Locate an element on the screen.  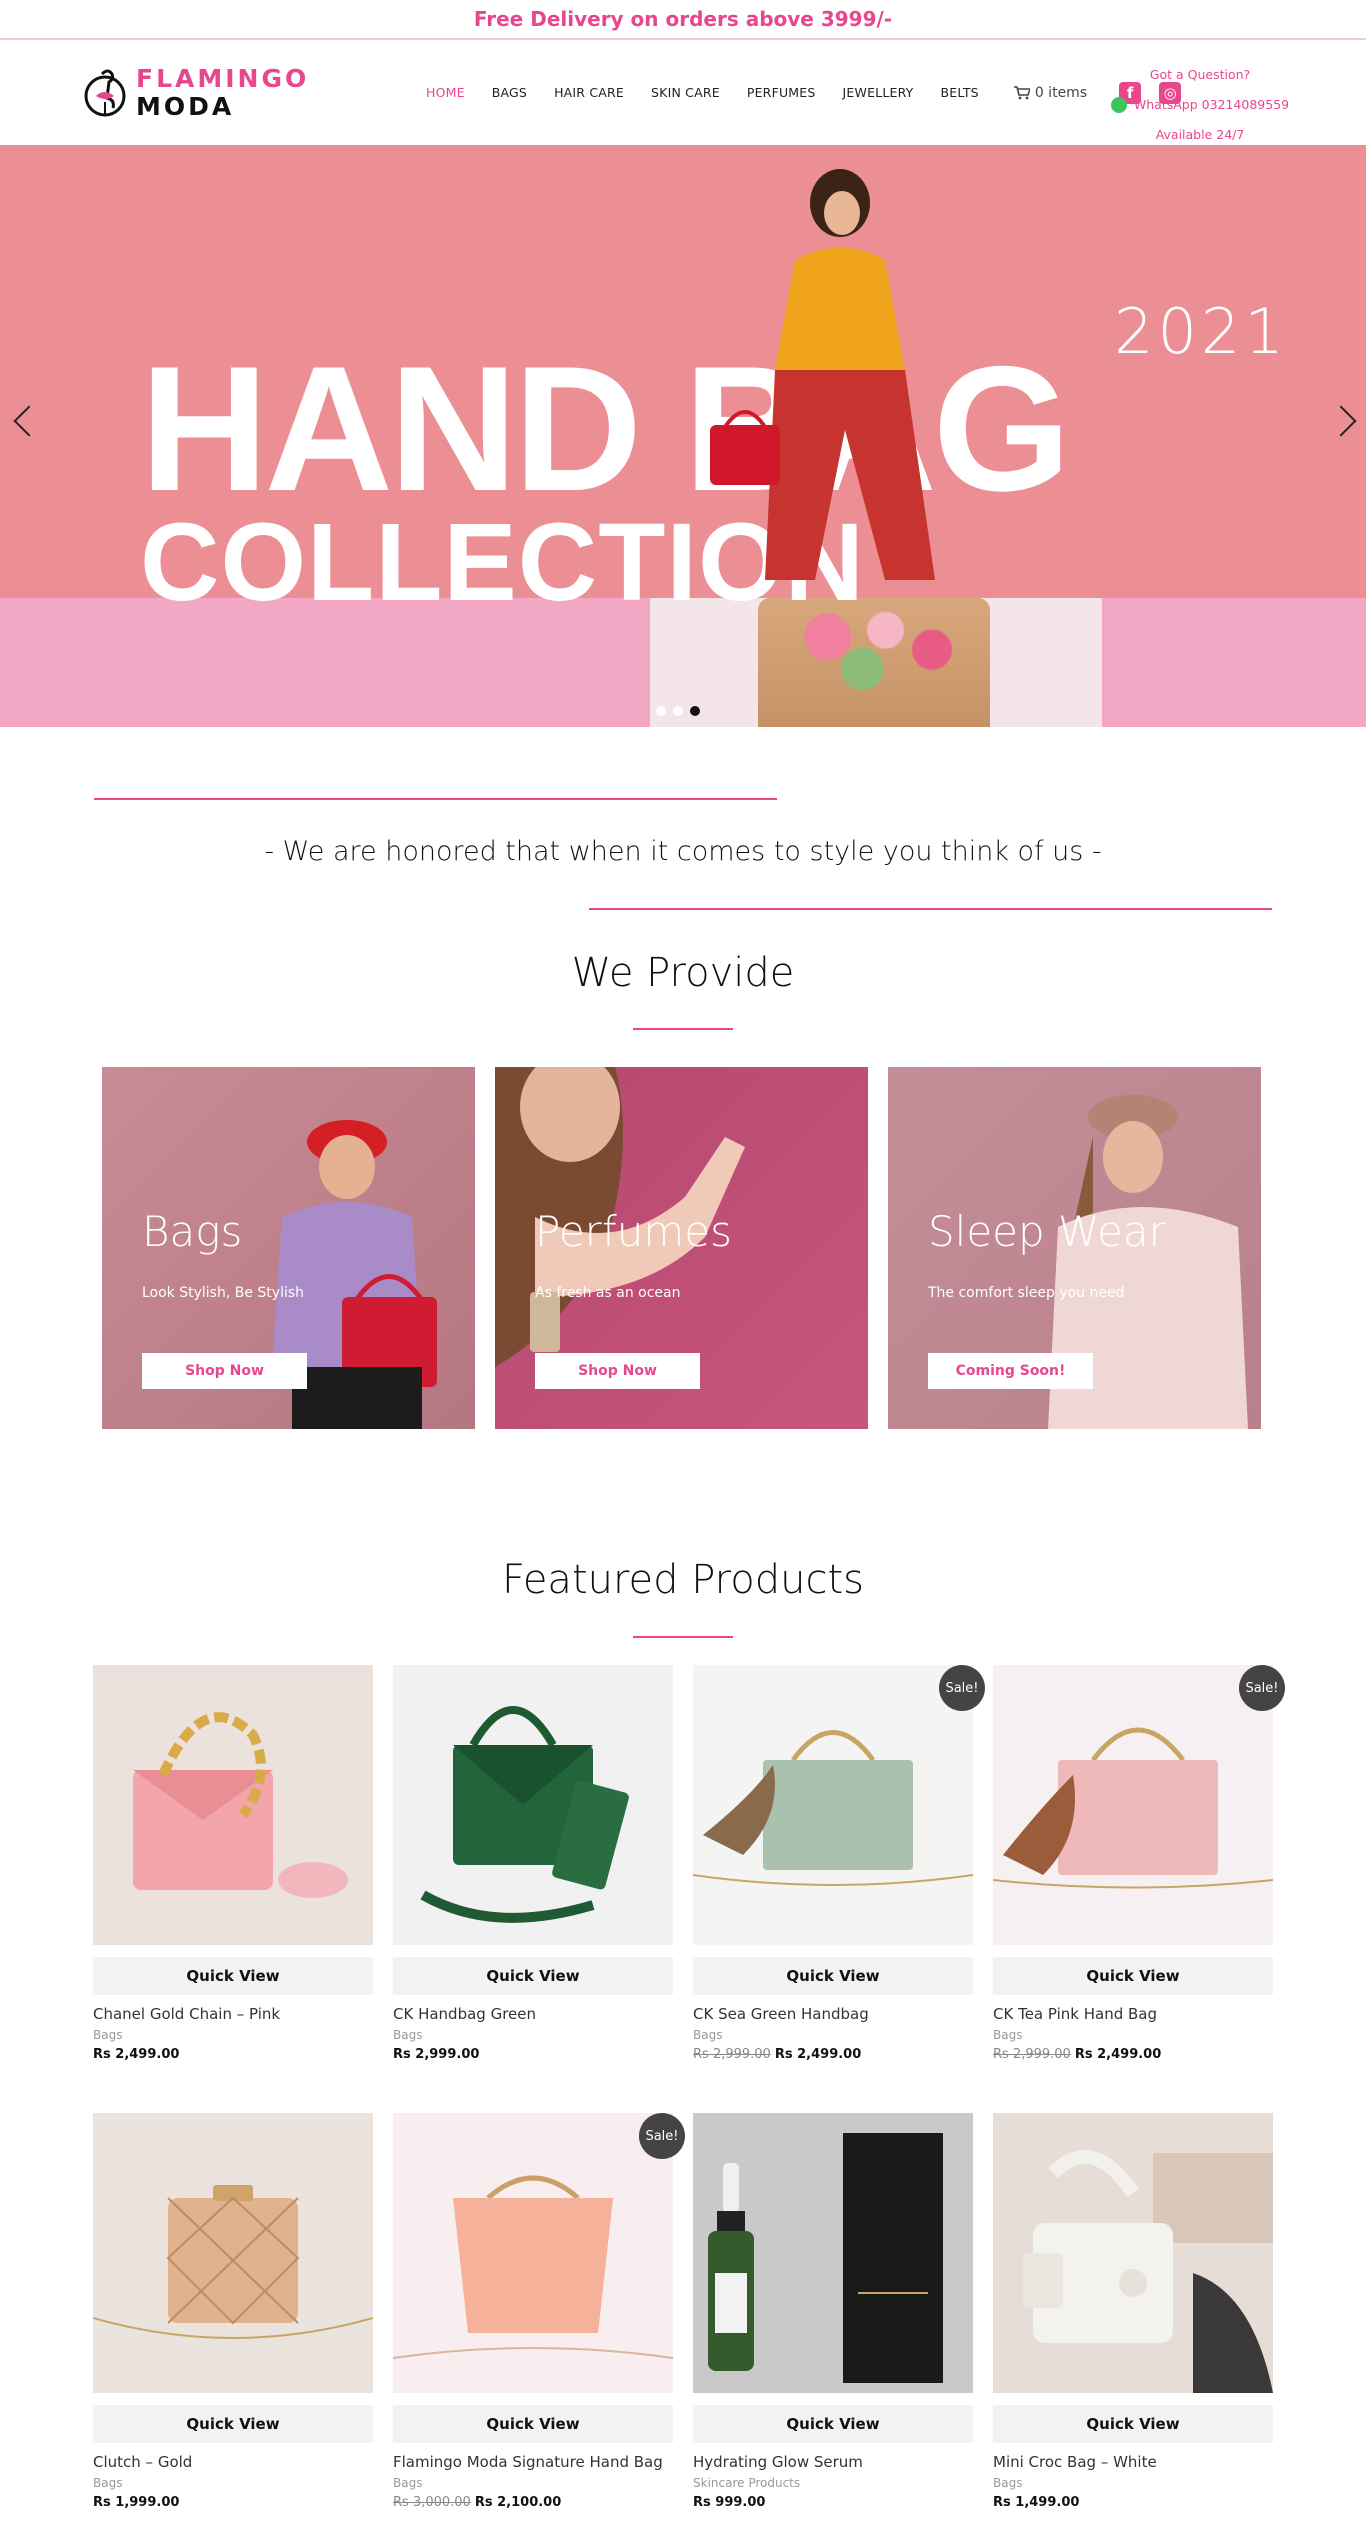
product-price: Rs 1,999.00 is located at coordinates (136, 2502).